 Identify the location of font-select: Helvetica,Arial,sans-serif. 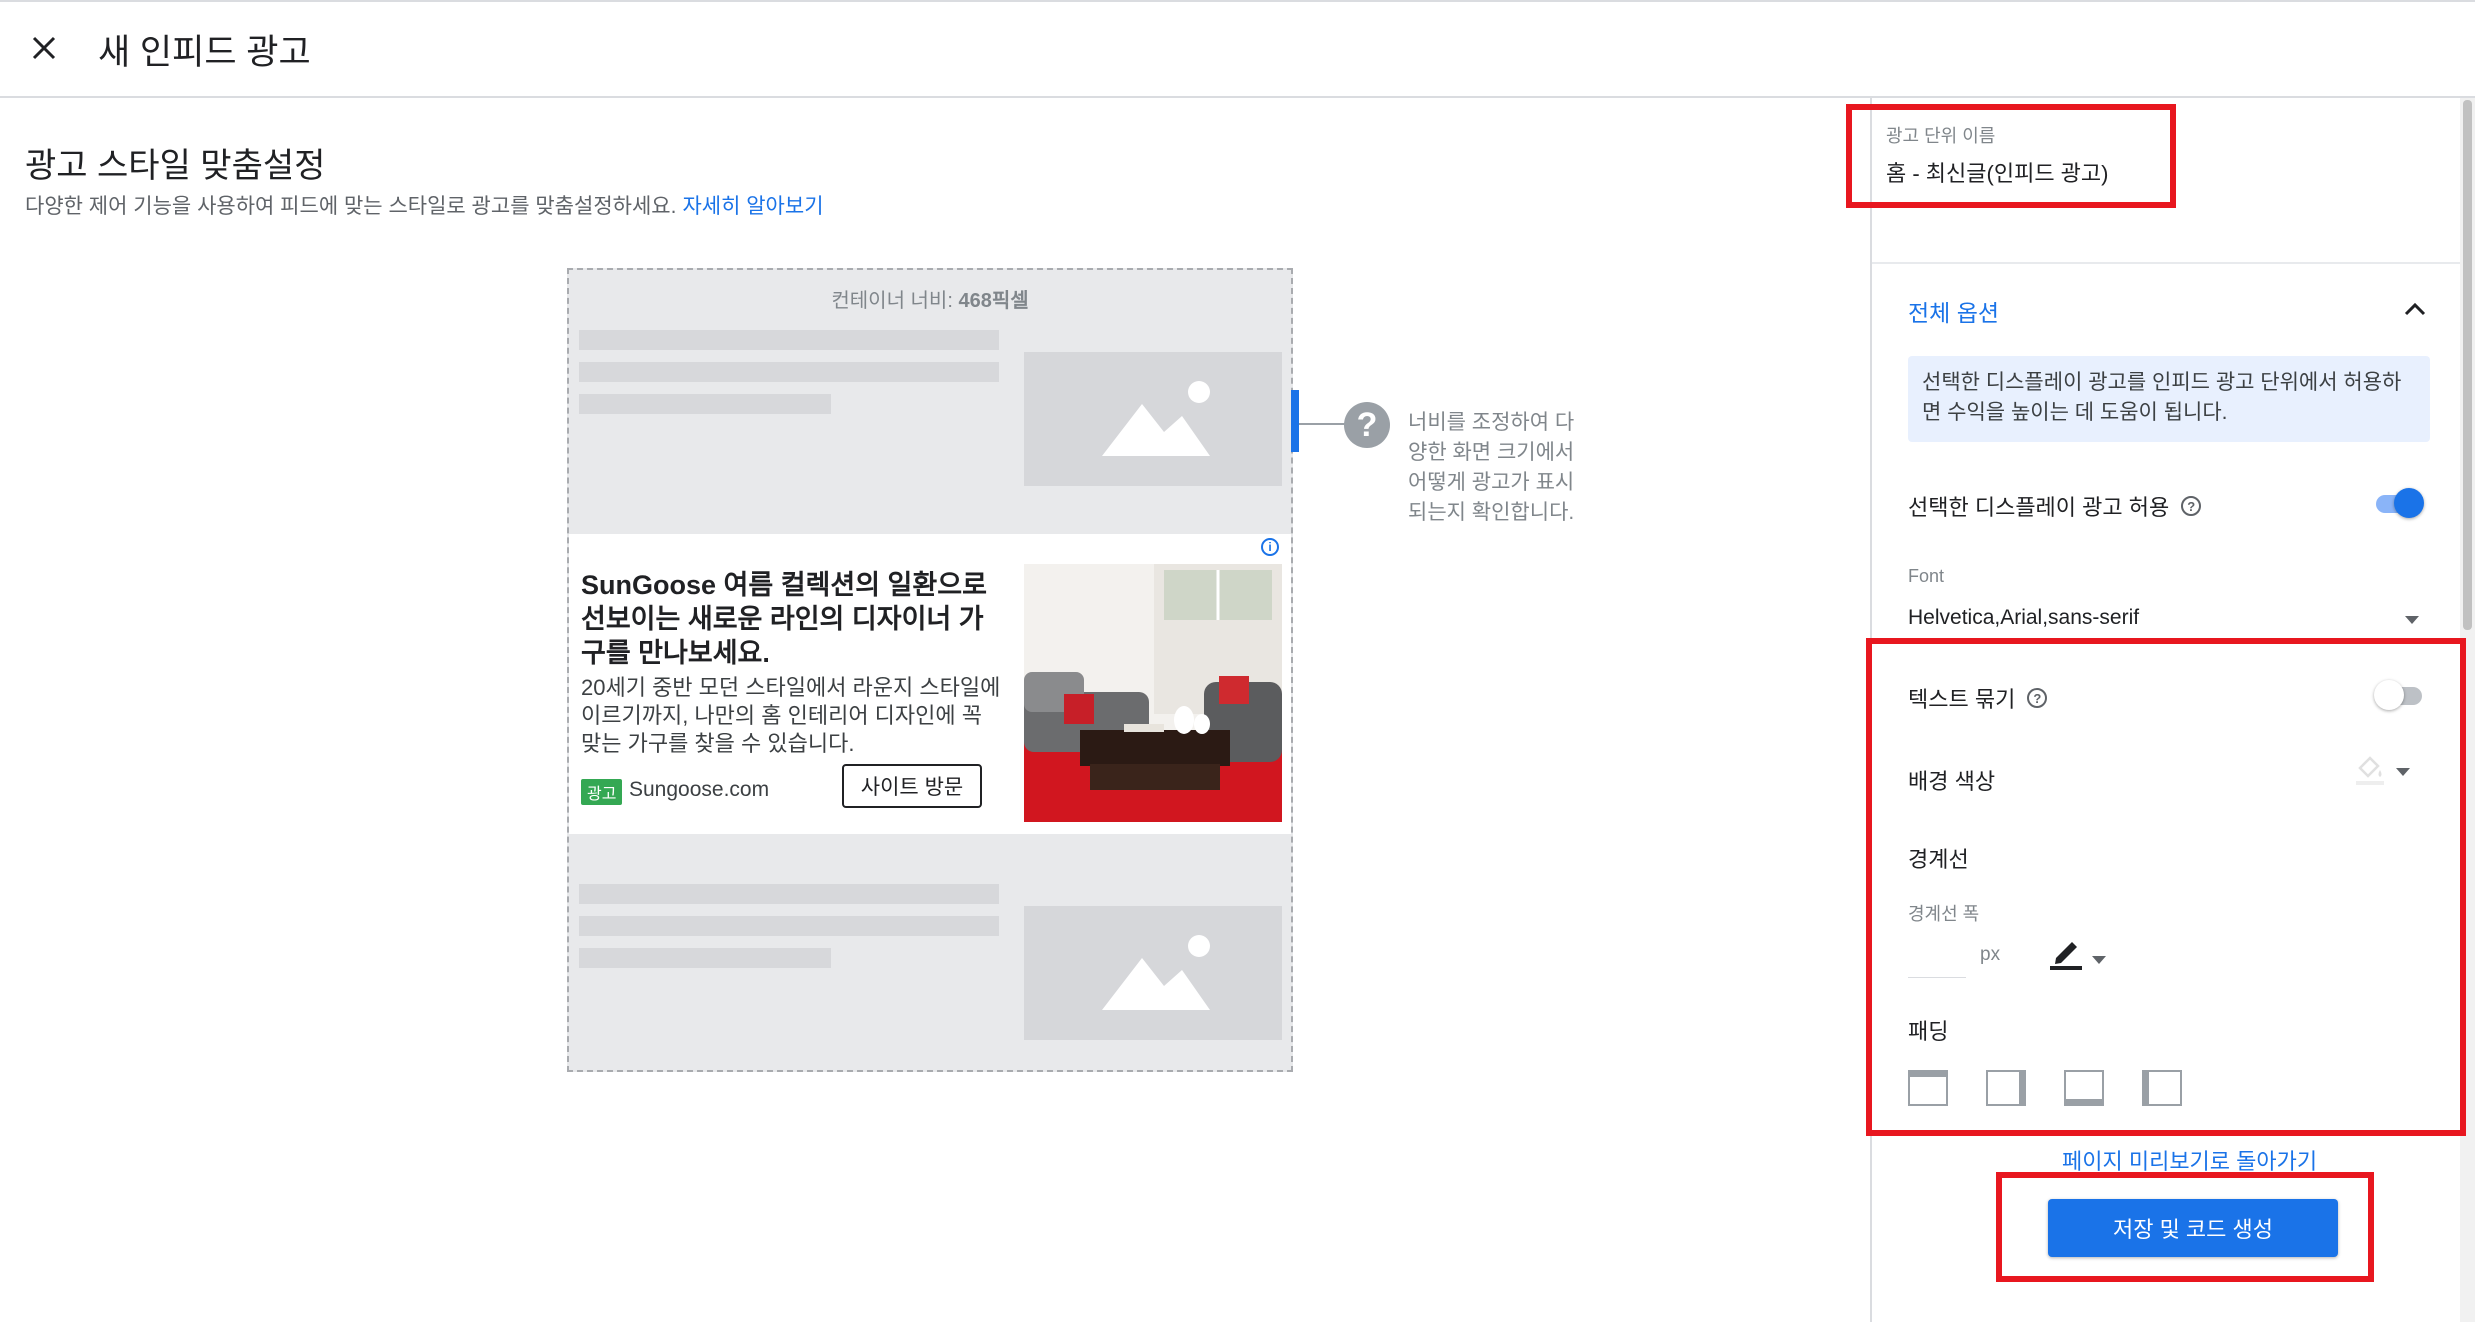
(2023, 618).